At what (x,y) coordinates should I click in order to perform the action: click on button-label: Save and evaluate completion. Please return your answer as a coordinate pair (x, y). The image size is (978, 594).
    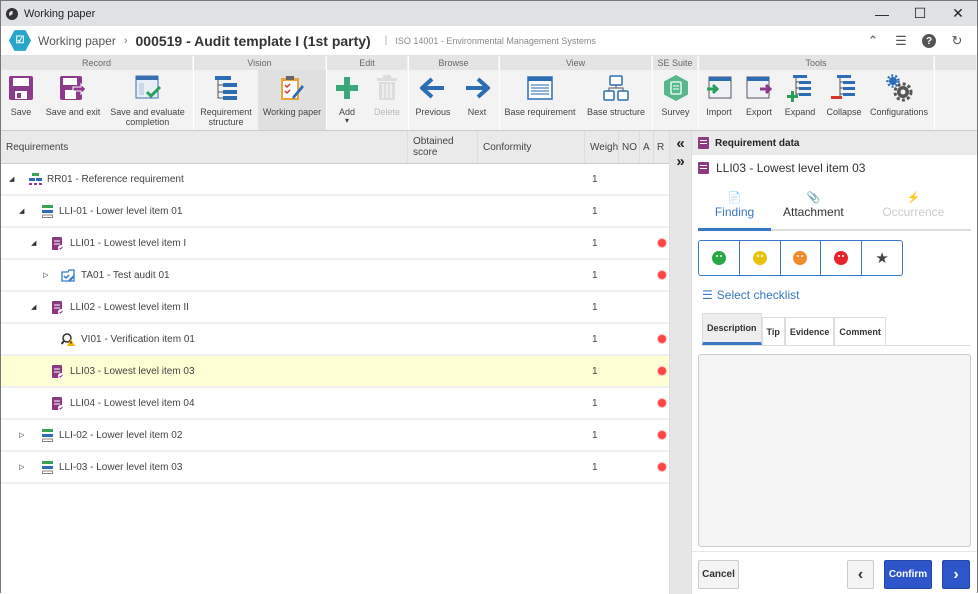
    Looking at the image, I should click on (147, 117).